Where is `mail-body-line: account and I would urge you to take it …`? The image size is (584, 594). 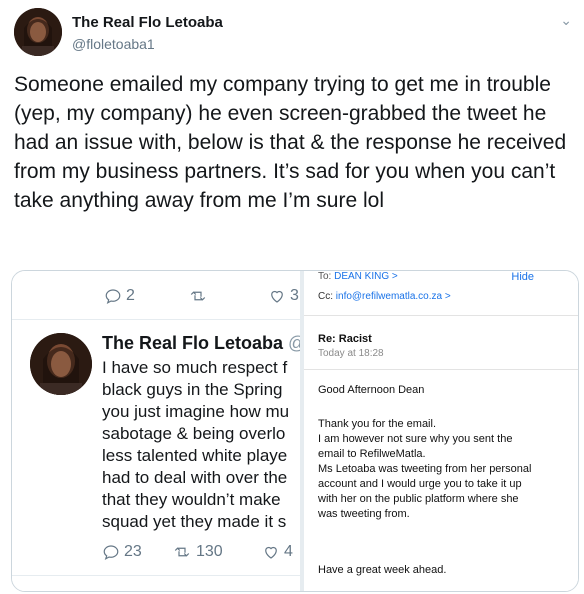
mail-body-line: account and I would urge you to take it … is located at coordinates (420, 484).